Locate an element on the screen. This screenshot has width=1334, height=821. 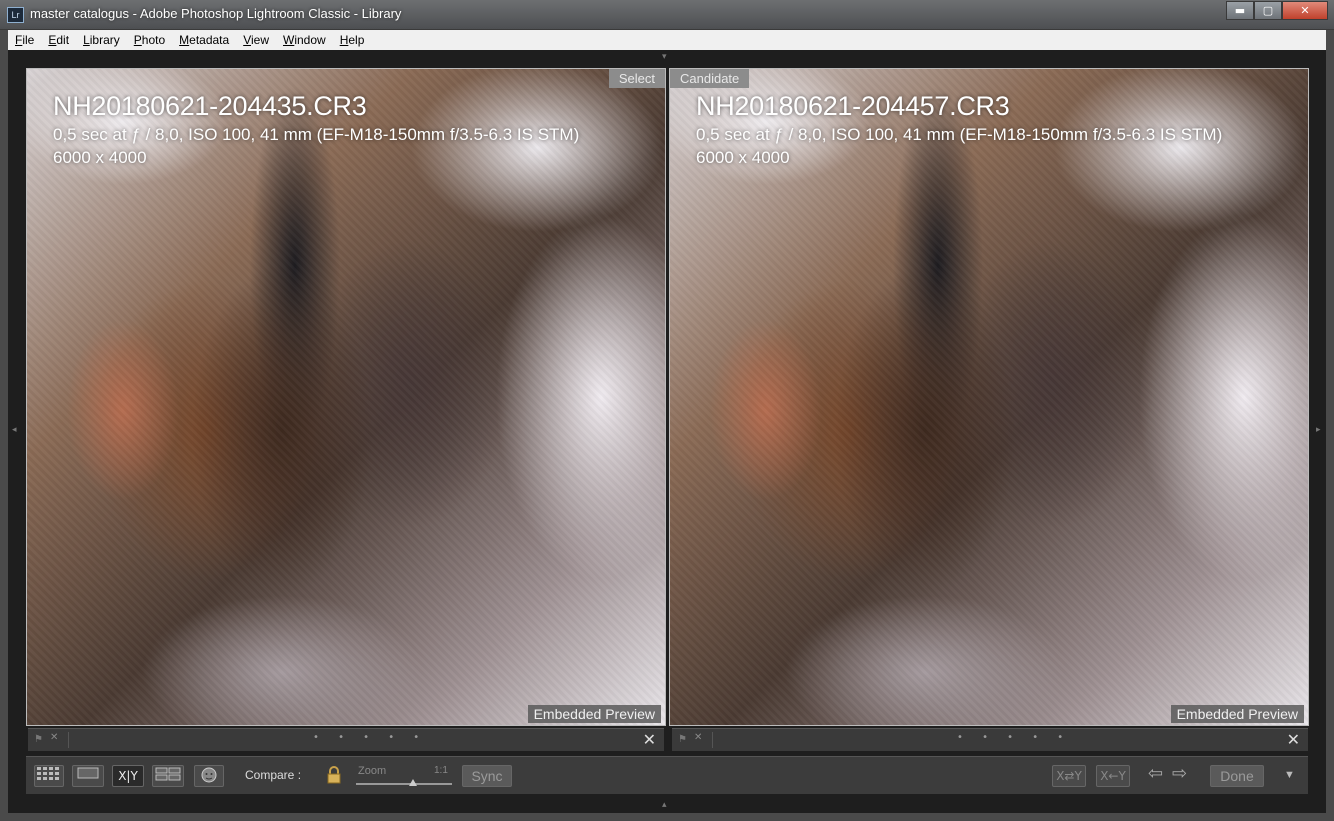
survey-view-icon is located at coordinates (168, 774).